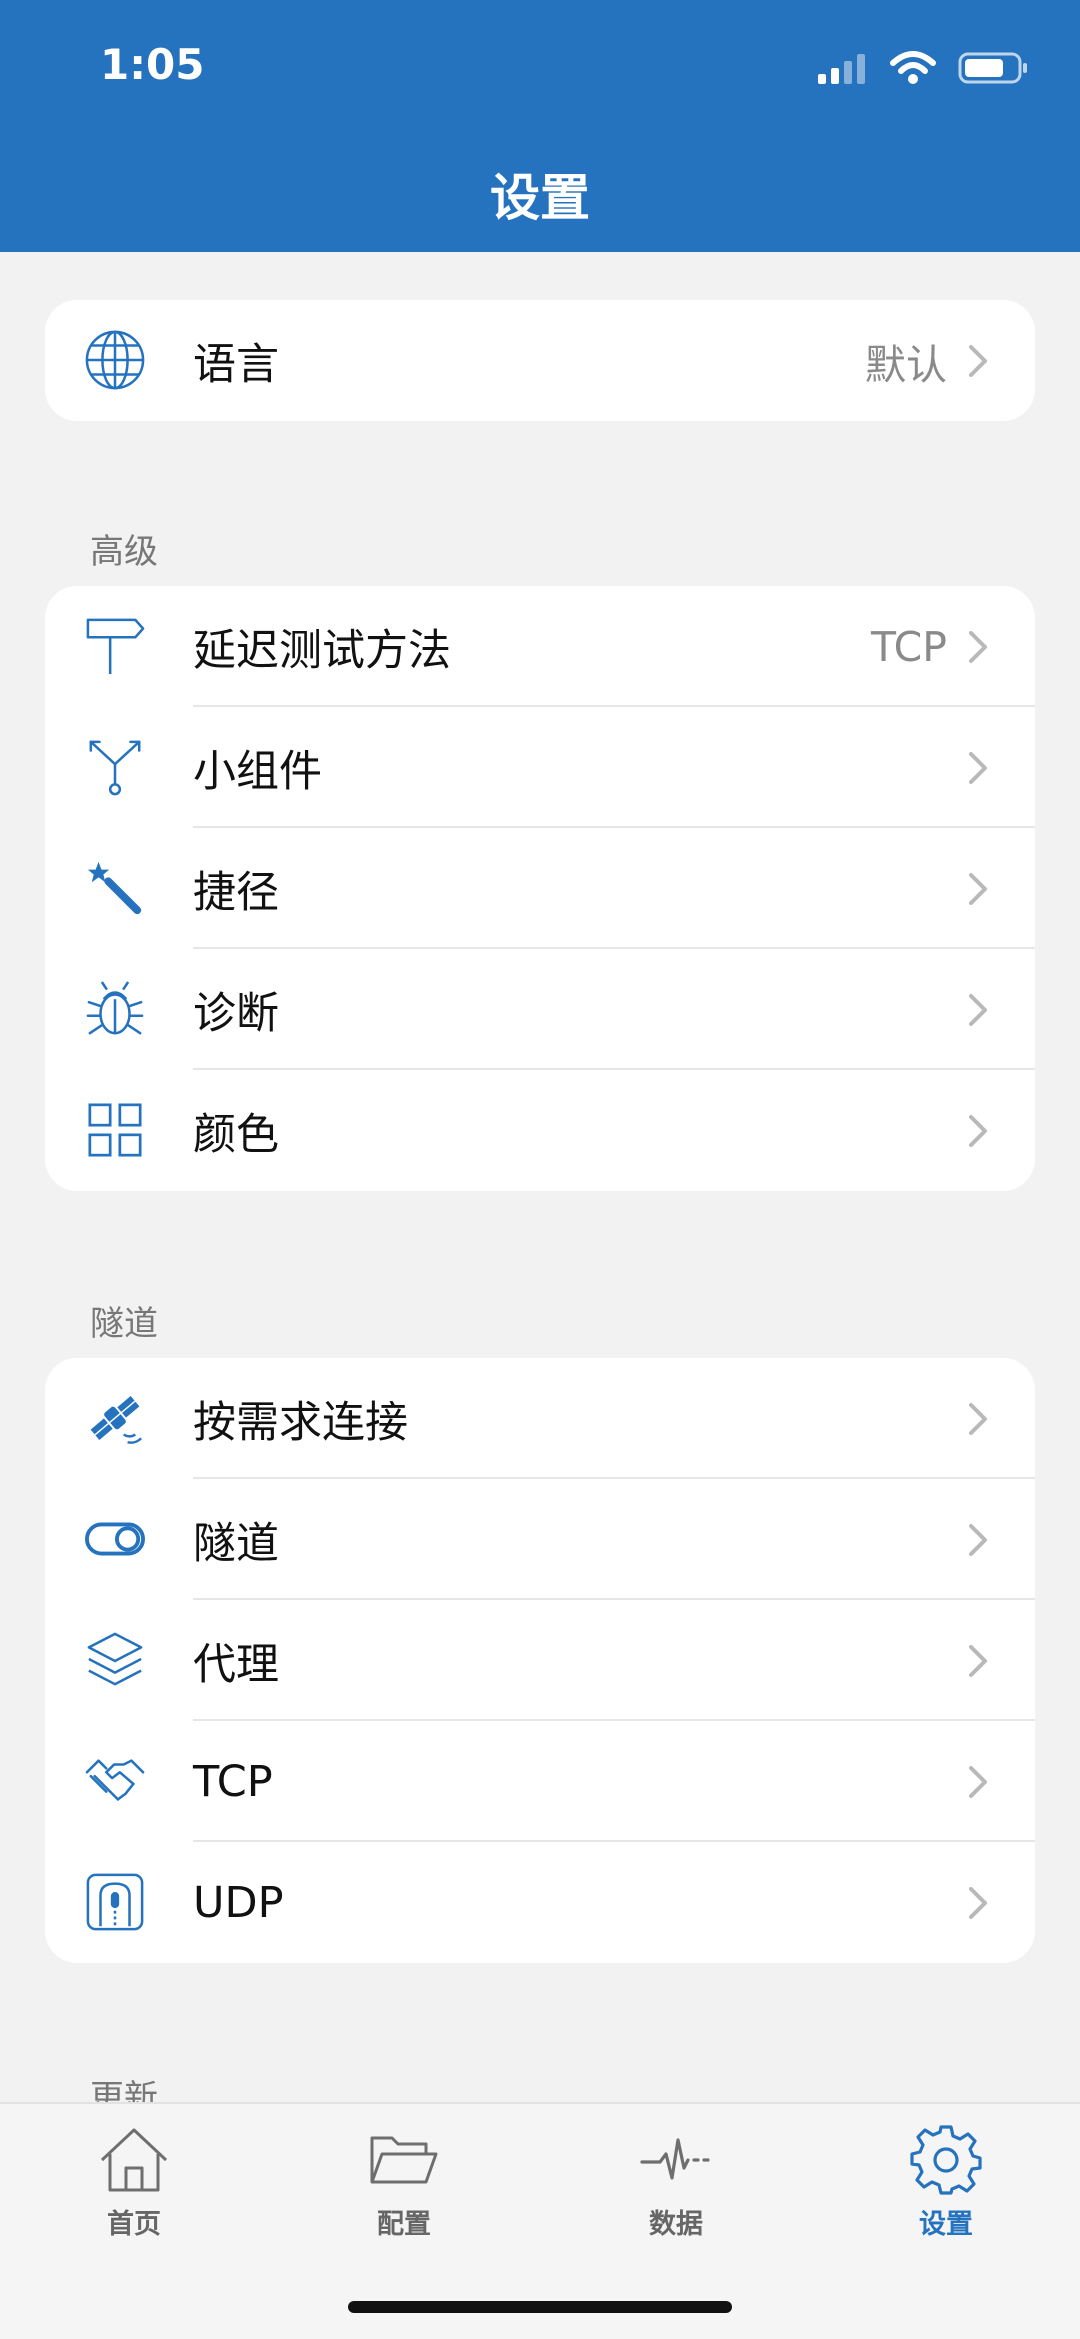 This screenshot has width=1080, height=2339. What do you see at coordinates (115, 767) in the screenshot?
I see `branch-icon` at bounding box center [115, 767].